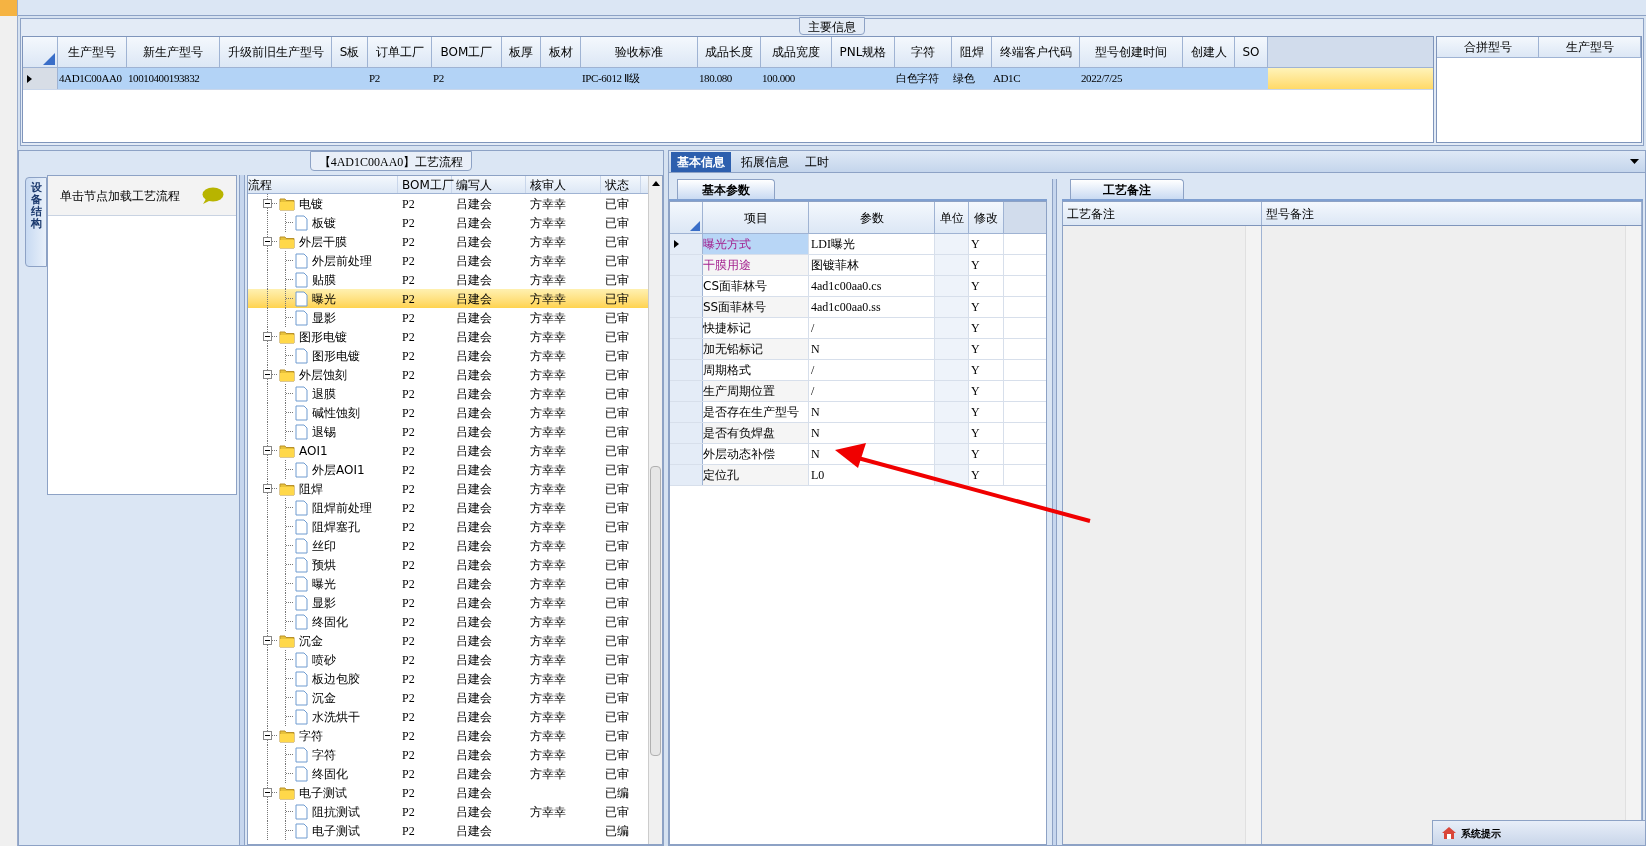 This screenshot has height=846, width=1646. Describe the element at coordinates (1539, 833) in the screenshot. I see `notification-popup: 系统提示` at that location.